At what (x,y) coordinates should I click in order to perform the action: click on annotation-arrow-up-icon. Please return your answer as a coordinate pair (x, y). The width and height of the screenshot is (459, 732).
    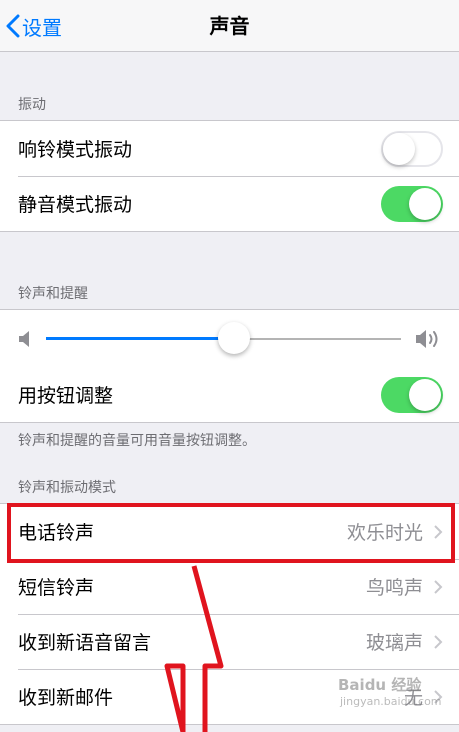
    Looking at the image, I should click on (194, 648).